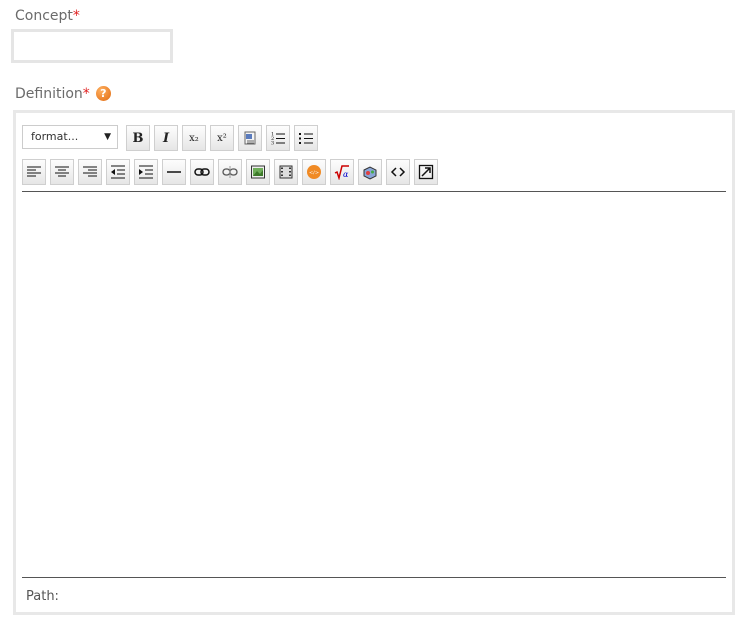 Image resolution: width=750 pixels, height=622 pixels. What do you see at coordinates (92, 46) in the screenshot?
I see `concept-input` at bounding box center [92, 46].